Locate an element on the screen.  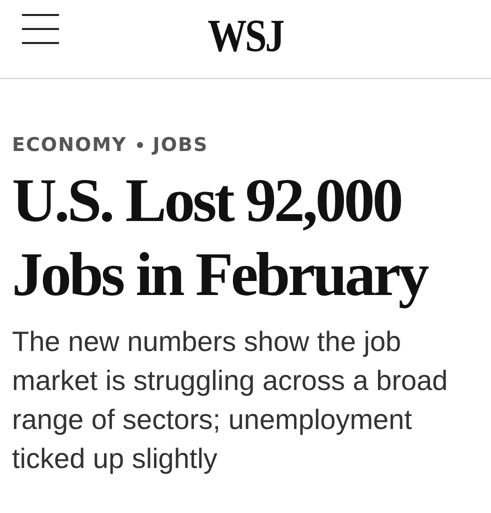
logo: WSJ is located at coordinates (246, 35).